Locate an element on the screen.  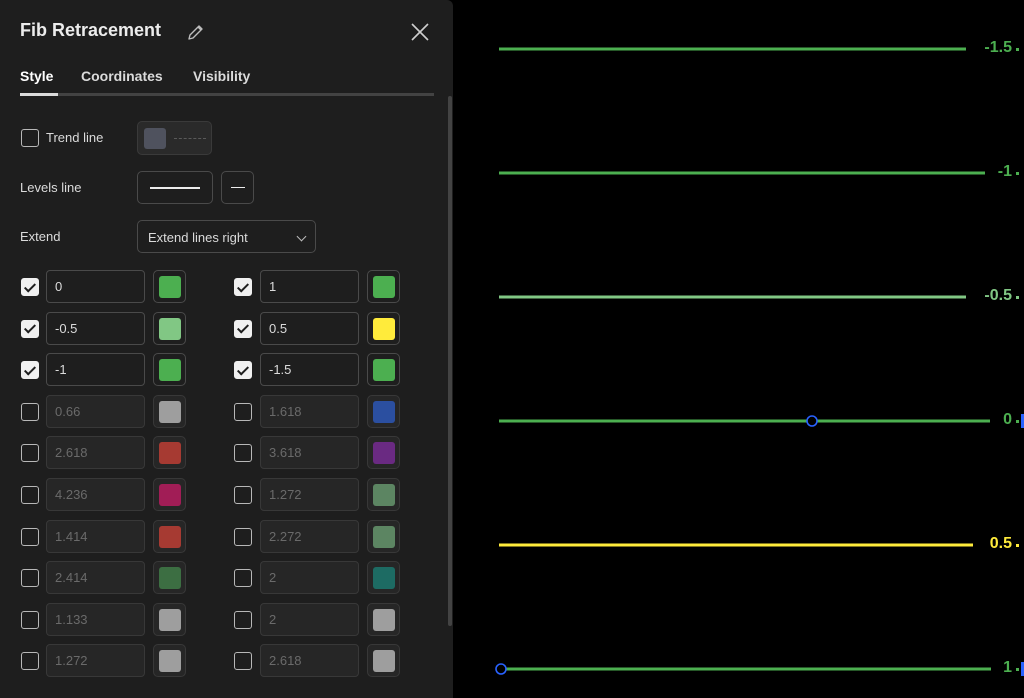
fib-level-label: 1 is located at coordinates (1007, 667).